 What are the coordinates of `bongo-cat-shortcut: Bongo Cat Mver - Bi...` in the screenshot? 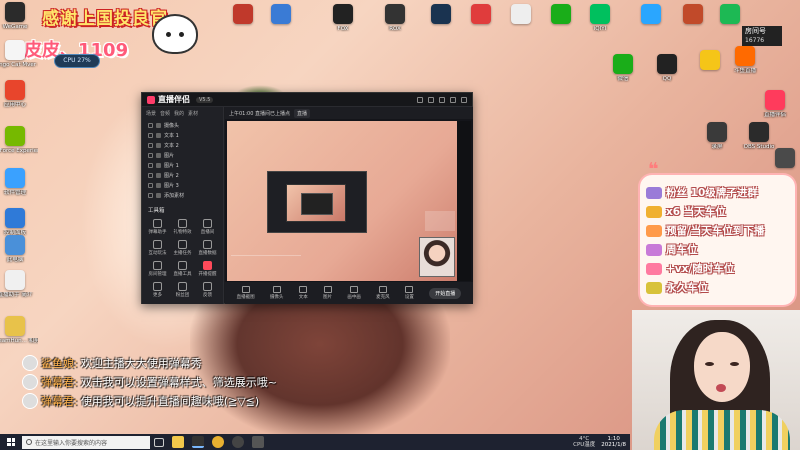 It's located at (19, 54).